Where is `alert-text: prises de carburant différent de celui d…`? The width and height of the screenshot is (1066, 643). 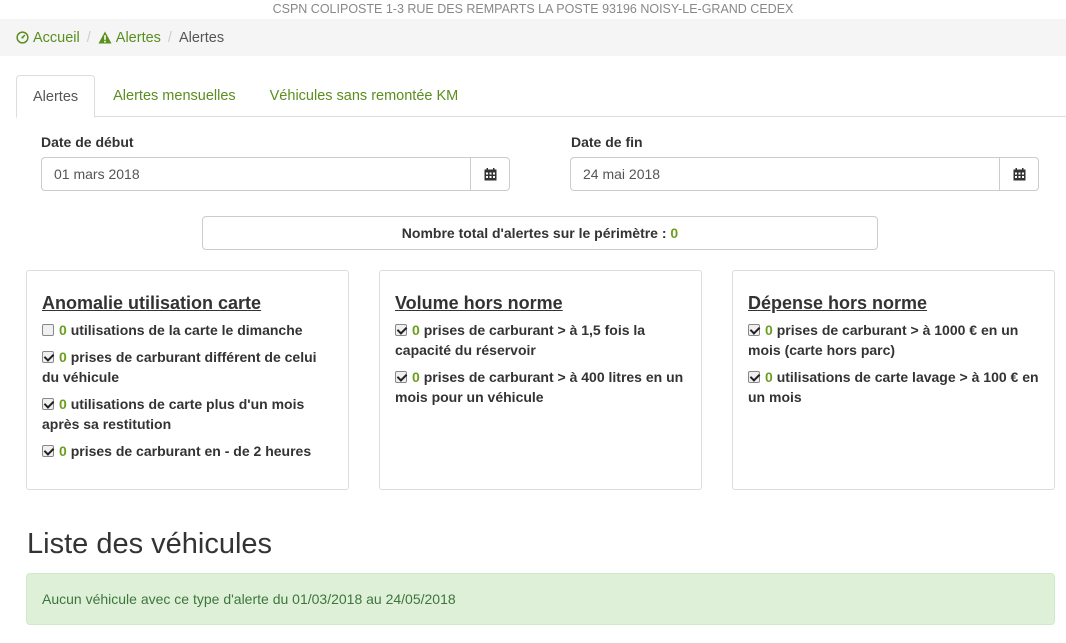 alert-text: prises de carburant différent de celui d… is located at coordinates (179, 367).